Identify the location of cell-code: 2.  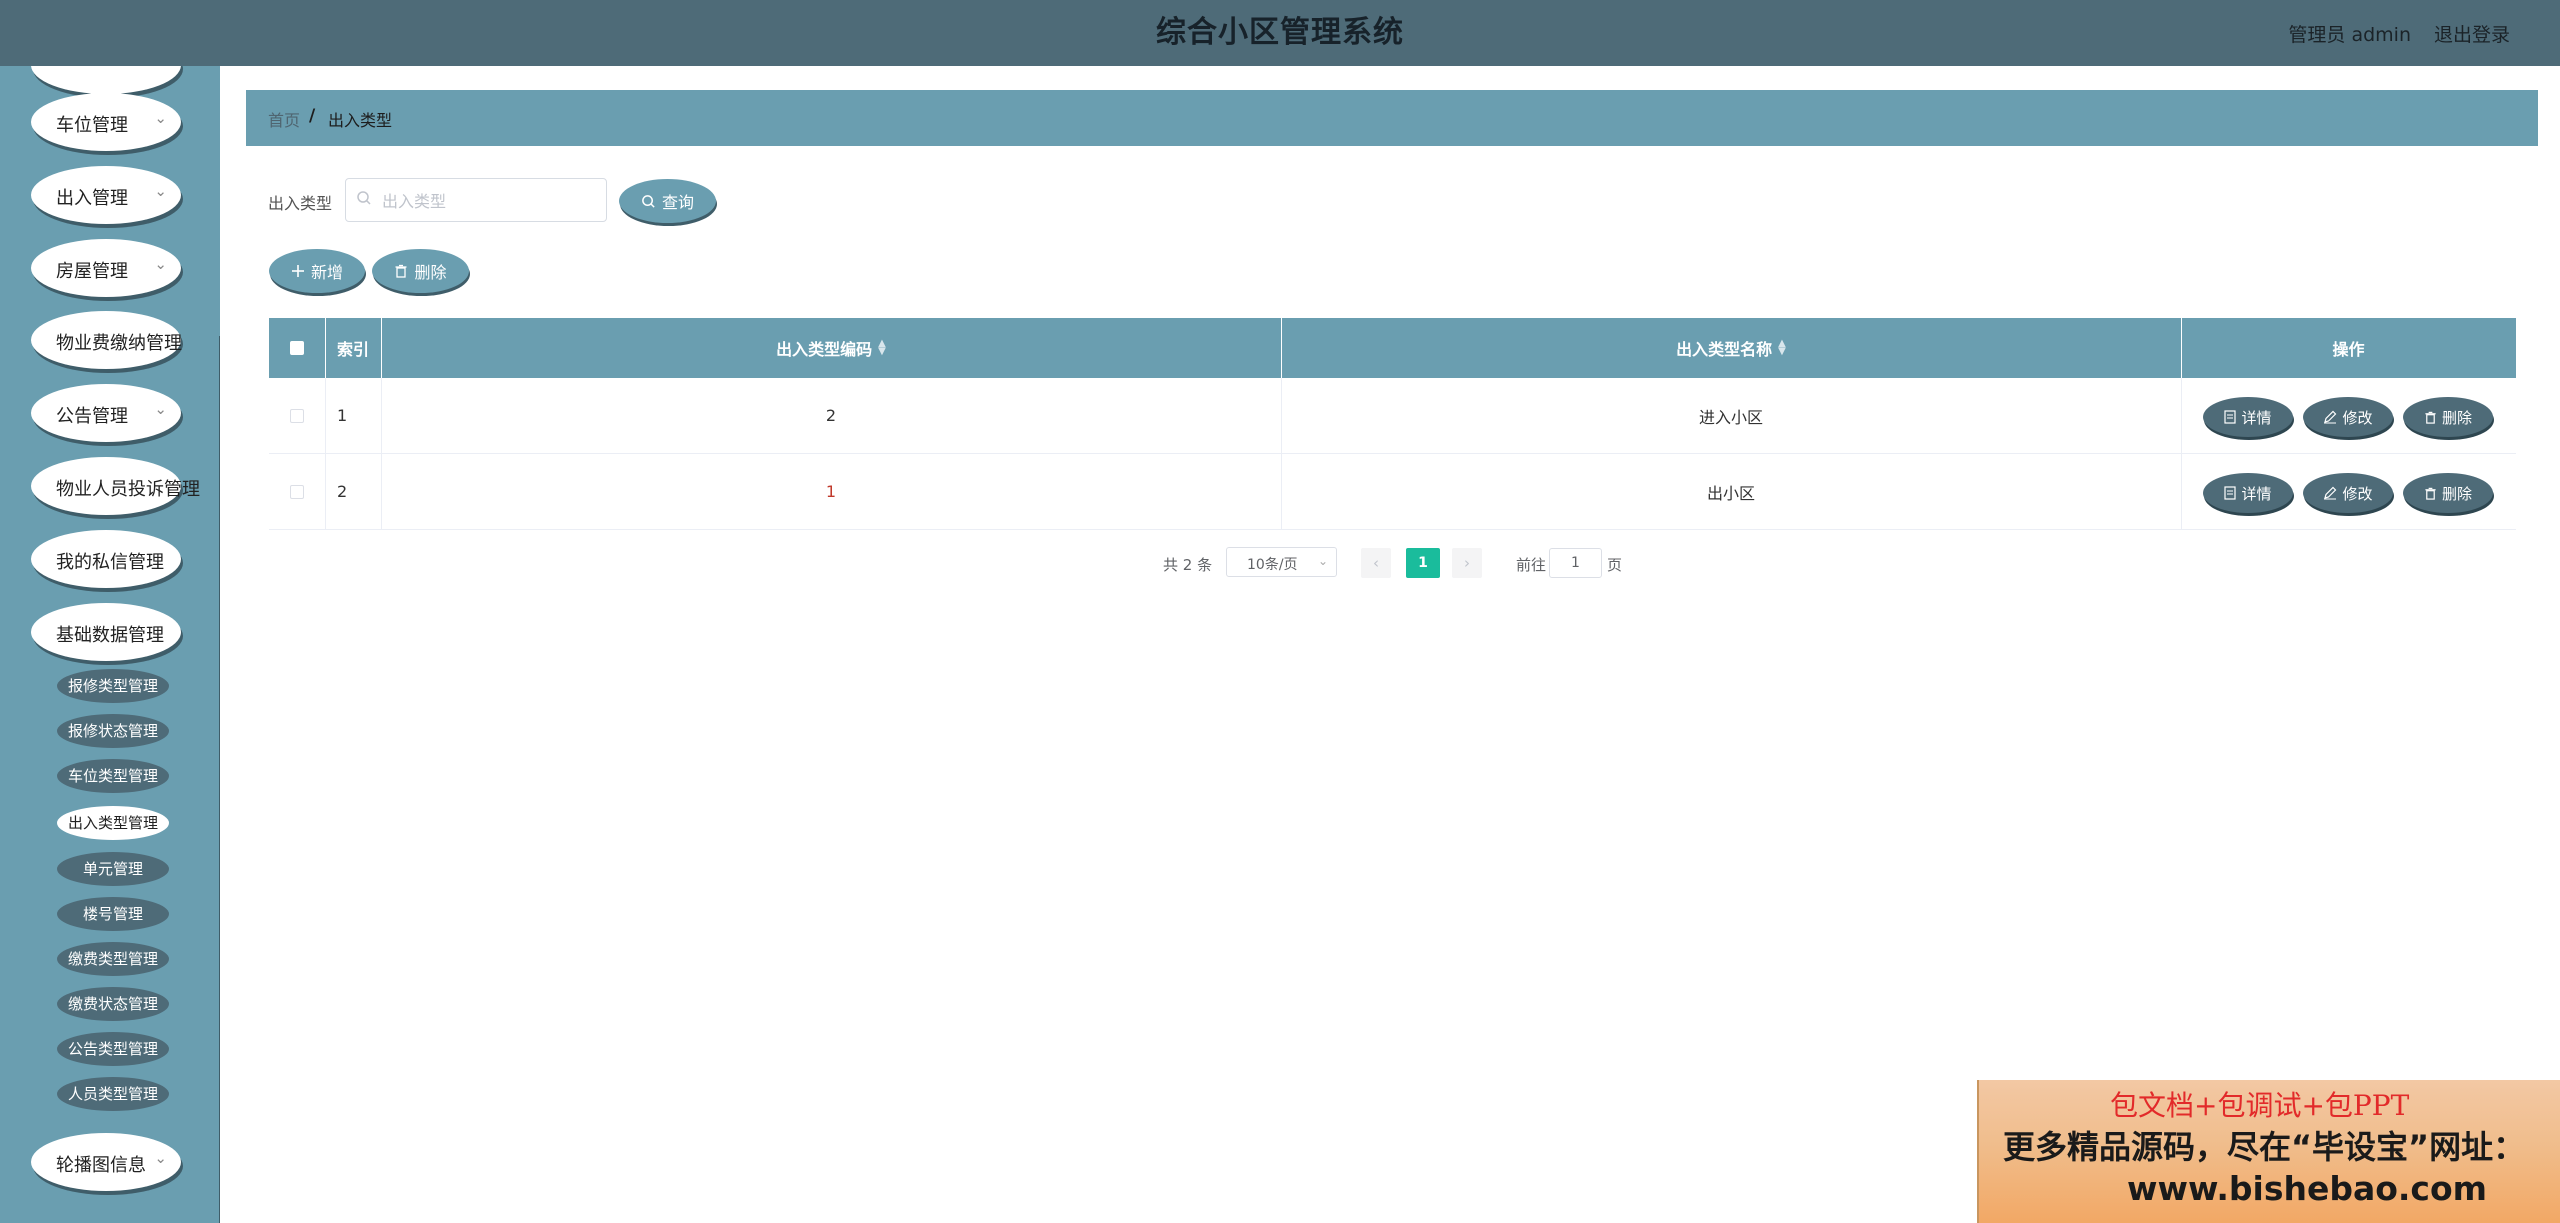
(831, 415).